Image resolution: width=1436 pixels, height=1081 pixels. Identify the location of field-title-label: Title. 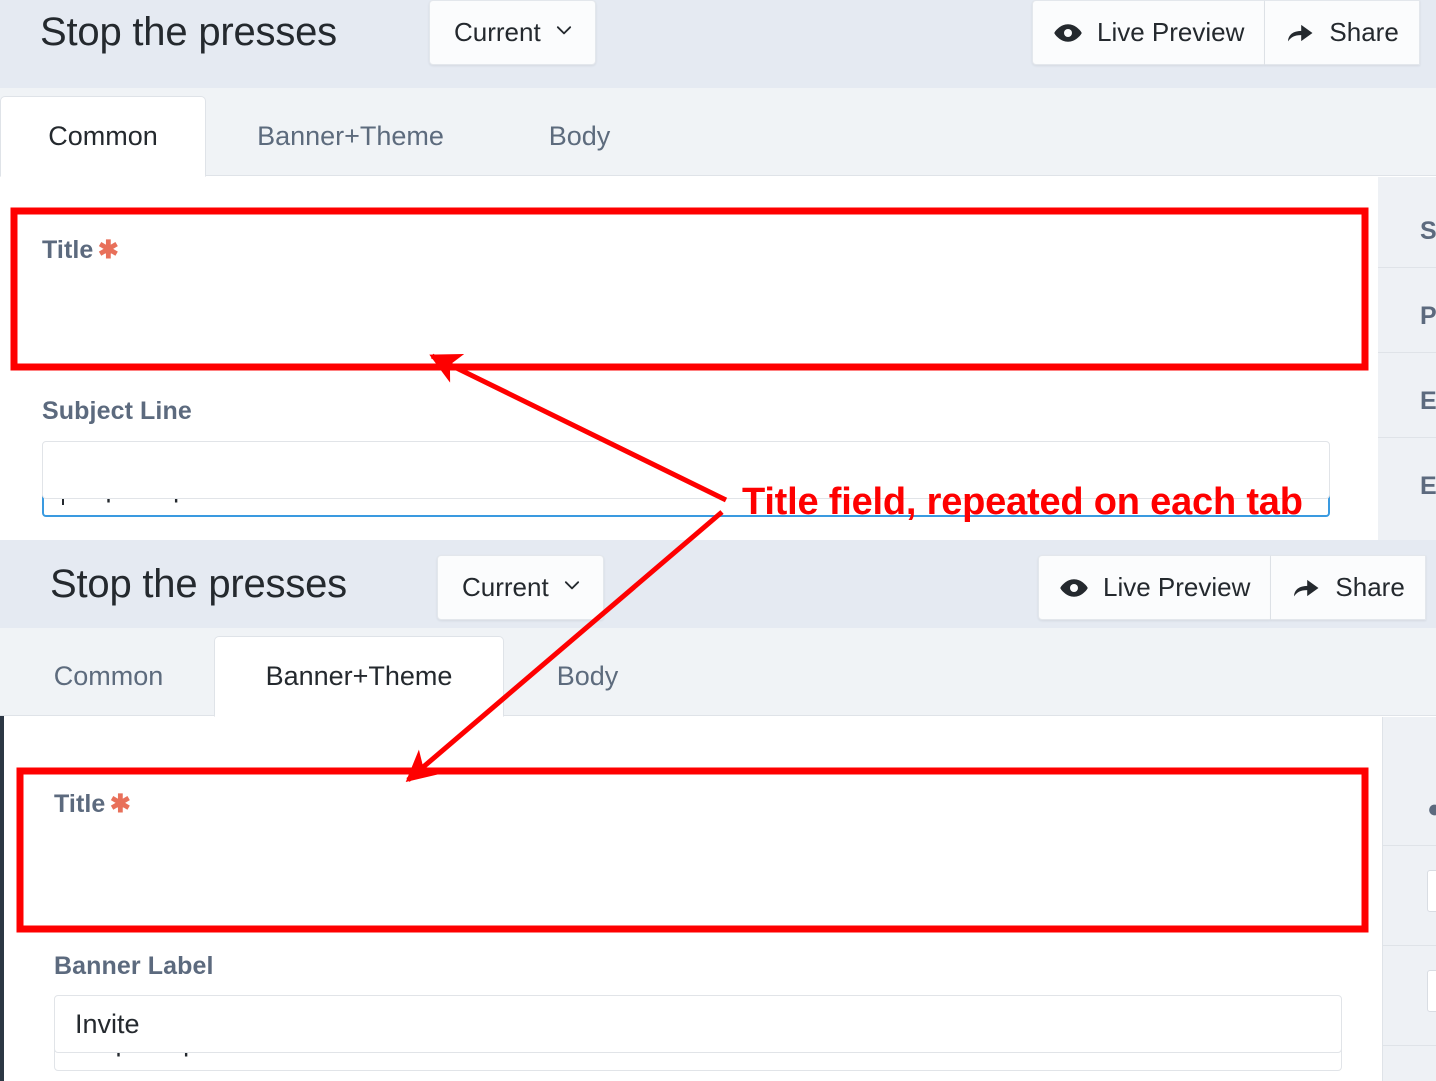
(68, 250).